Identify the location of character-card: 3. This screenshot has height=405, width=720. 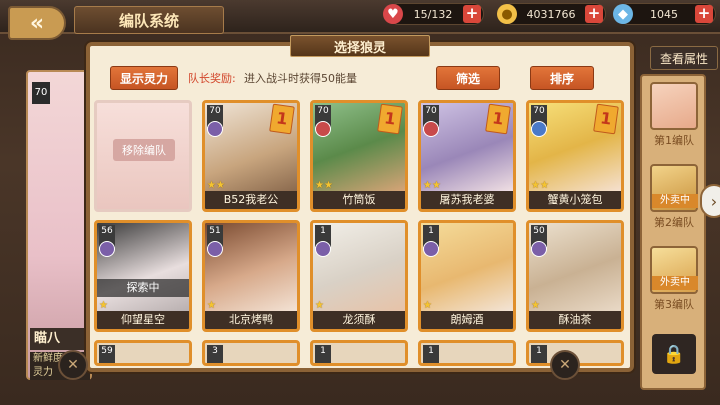
(251, 353).